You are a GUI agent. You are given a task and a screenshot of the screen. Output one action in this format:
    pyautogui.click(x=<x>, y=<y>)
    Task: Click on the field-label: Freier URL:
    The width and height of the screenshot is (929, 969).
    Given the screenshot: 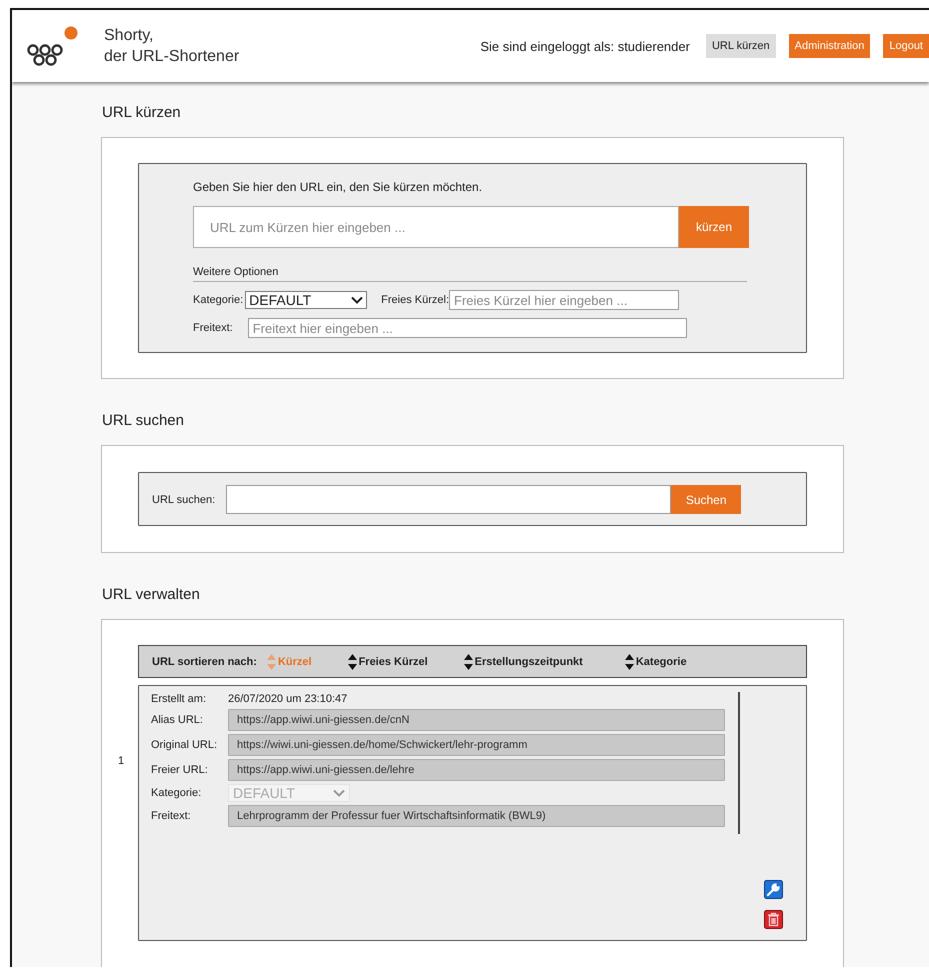 What is the action you would take?
    pyautogui.click(x=180, y=770)
    